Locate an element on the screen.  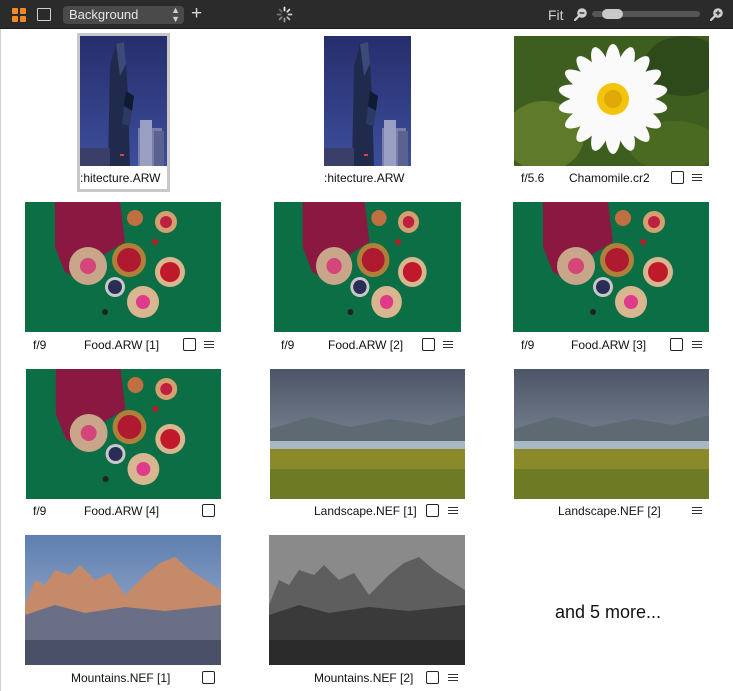
zoom-out-icon is located at coordinates (580, 14).